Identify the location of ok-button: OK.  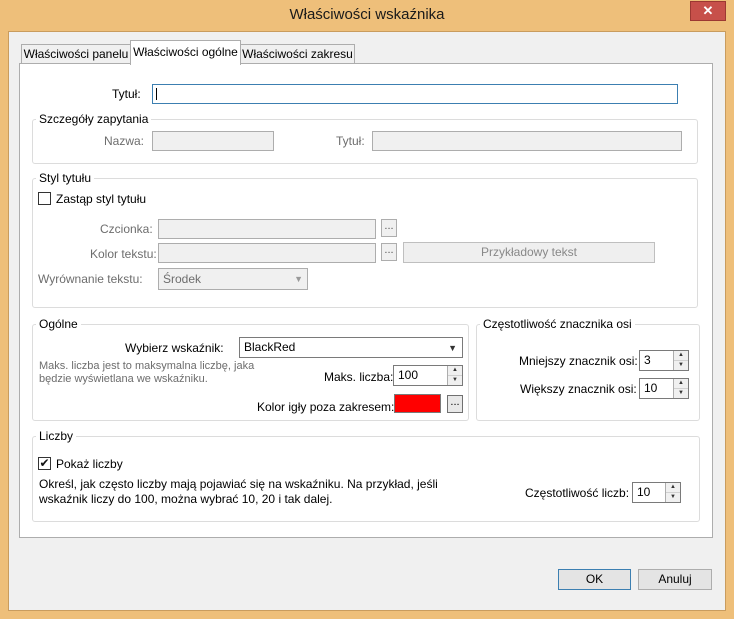
(594, 579).